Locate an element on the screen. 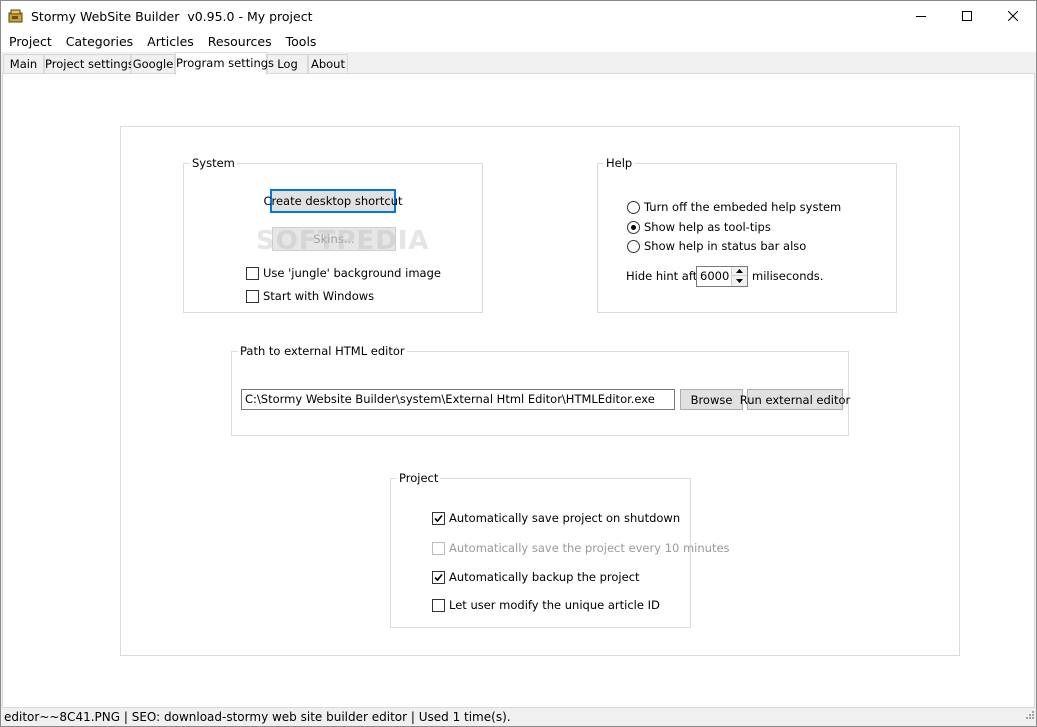 The image size is (1037, 727). help-off-label: Turn off the embeded help system is located at coordinates (743, 207).